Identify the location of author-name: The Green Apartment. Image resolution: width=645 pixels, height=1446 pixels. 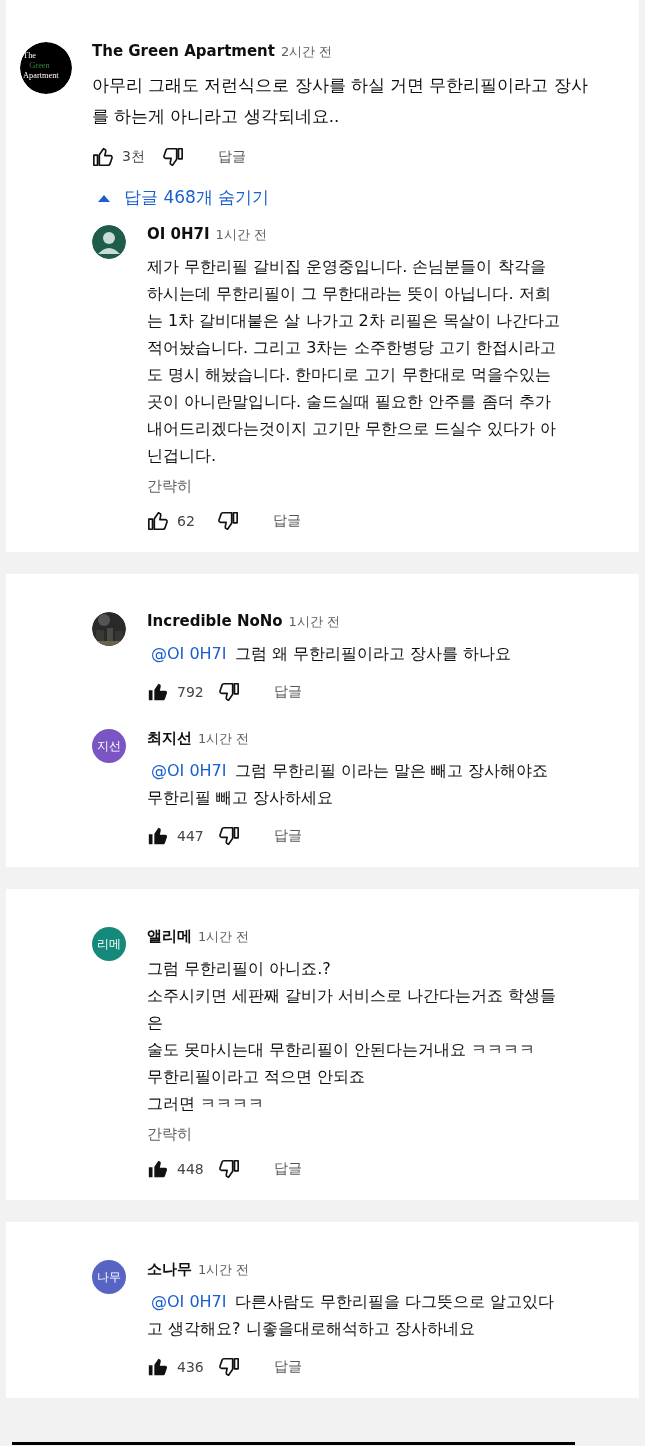
(183, 51).